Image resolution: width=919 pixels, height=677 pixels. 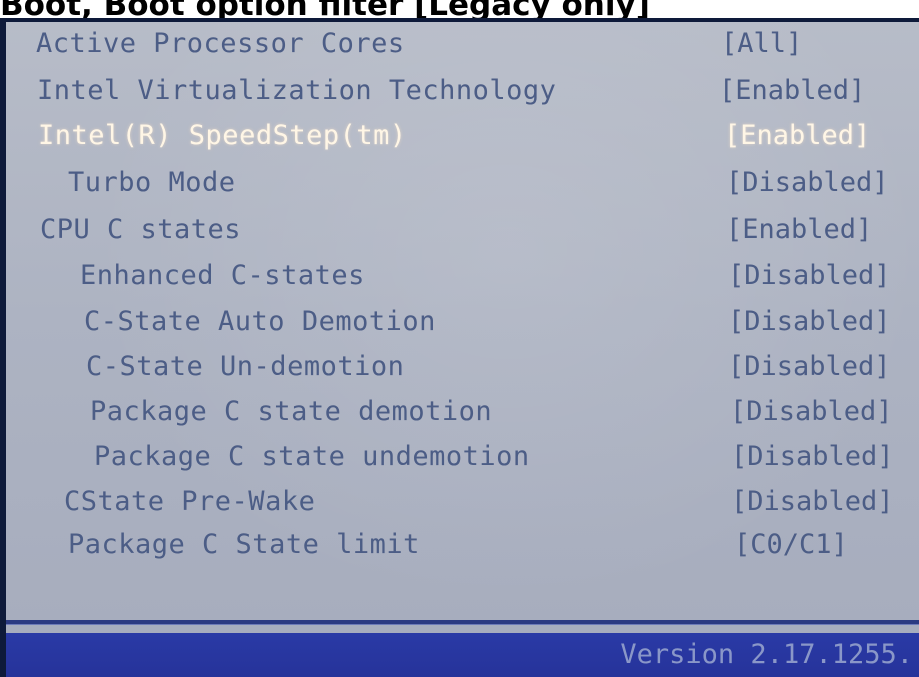 What do you see at coordinates (462, 138) in the screenshot?
I see `setting-intel-speedstep: Intel(R) SpeedStep(tm) [Enabled]` at bounding box center [462, 138].